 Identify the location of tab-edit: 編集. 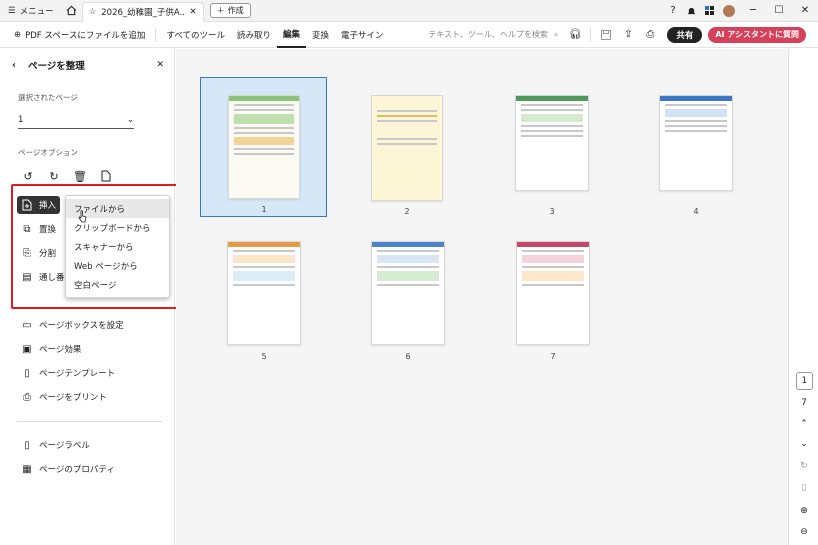
(291, 35).